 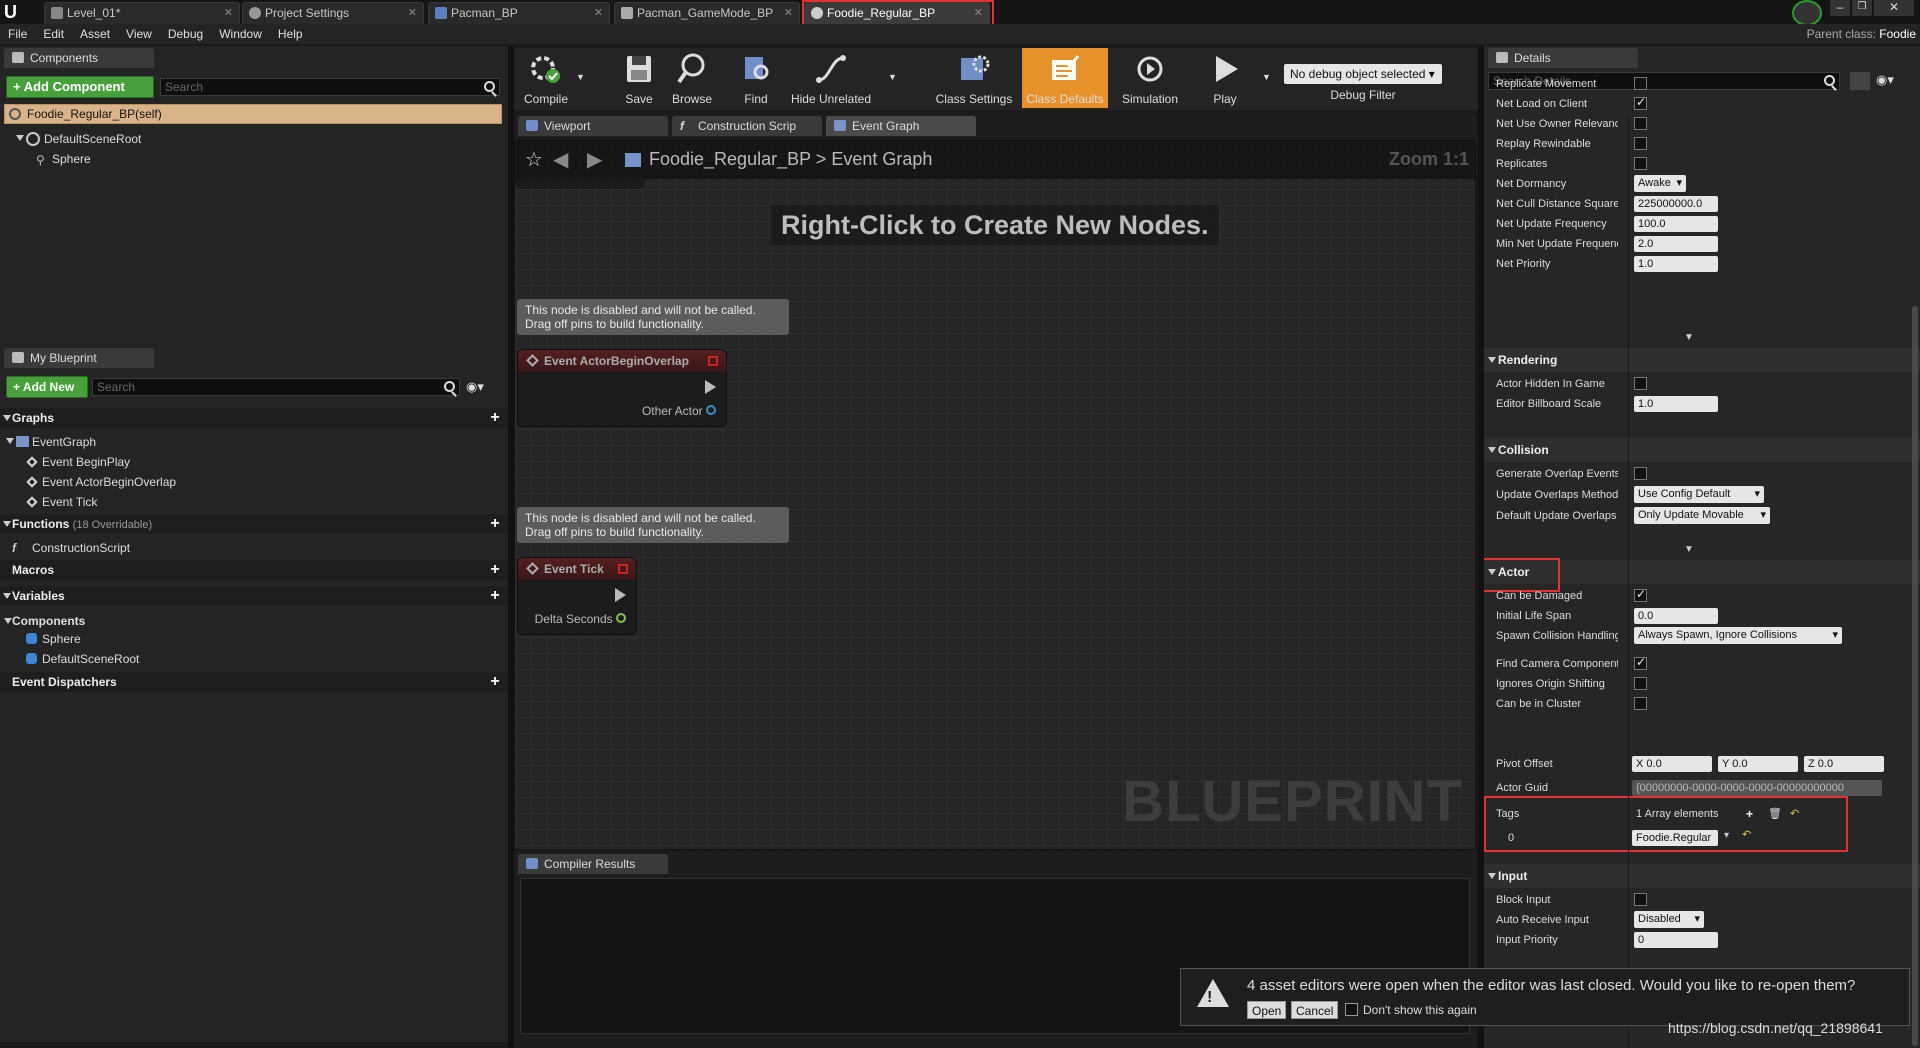 What do you see at coordinates (254, 596) in the screenshot?
I see `section-variables: Variables +` at bounding box center [254, 596].